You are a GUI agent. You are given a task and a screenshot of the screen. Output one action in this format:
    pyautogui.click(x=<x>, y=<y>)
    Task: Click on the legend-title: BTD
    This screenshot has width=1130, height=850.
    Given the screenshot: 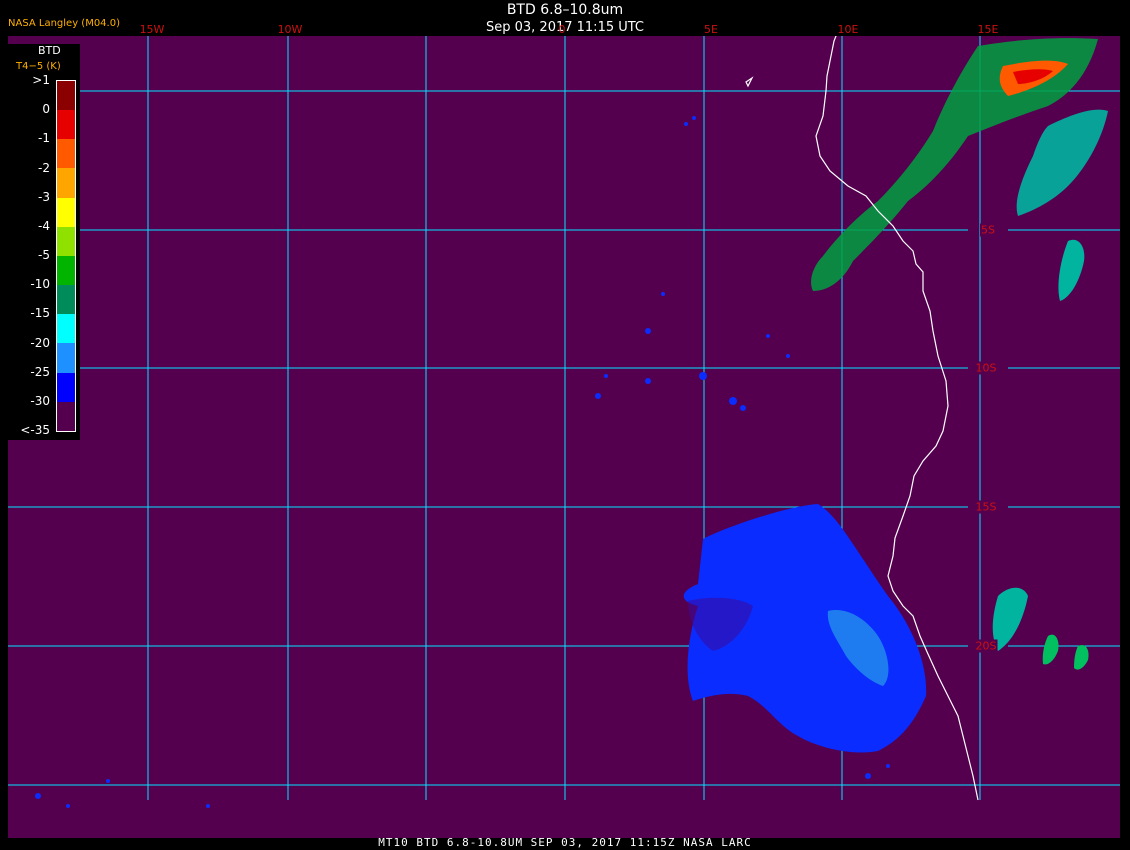 What is the action you would take?
    pyautogui.click(x=49, y=50)
    